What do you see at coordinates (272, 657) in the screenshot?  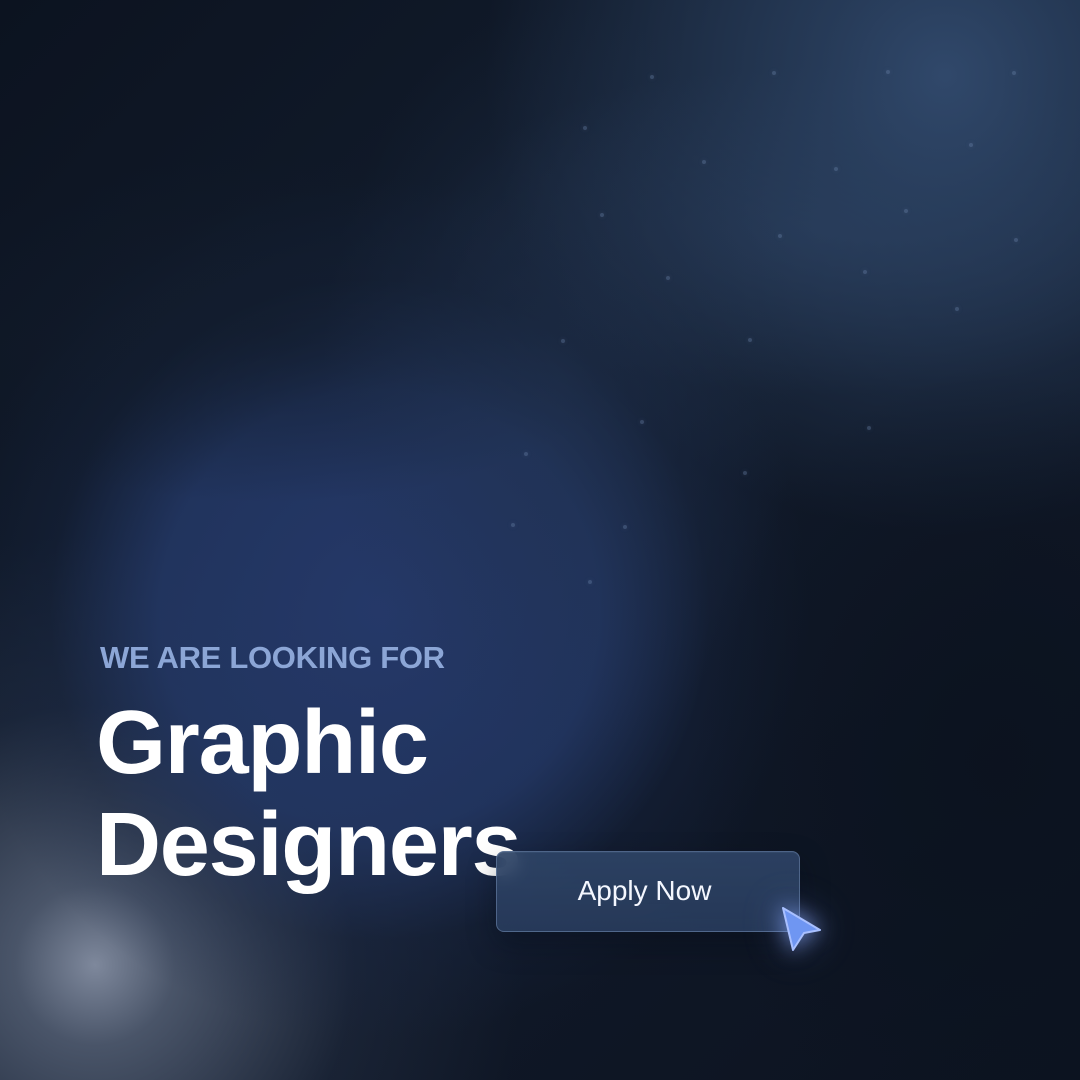 I see `eyebrow-text: WE ARE LOOKING FOR` at bounding box center [272, 657].